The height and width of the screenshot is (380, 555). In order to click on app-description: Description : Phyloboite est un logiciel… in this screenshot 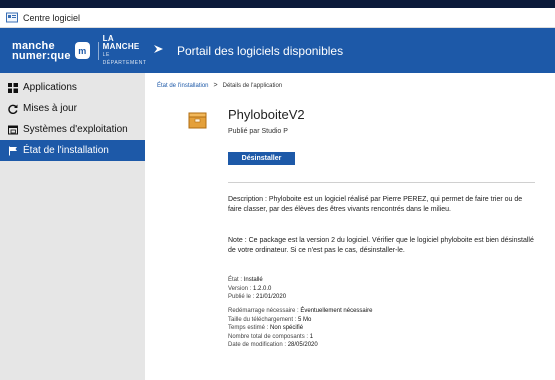, I will do `click(375, 204)`.